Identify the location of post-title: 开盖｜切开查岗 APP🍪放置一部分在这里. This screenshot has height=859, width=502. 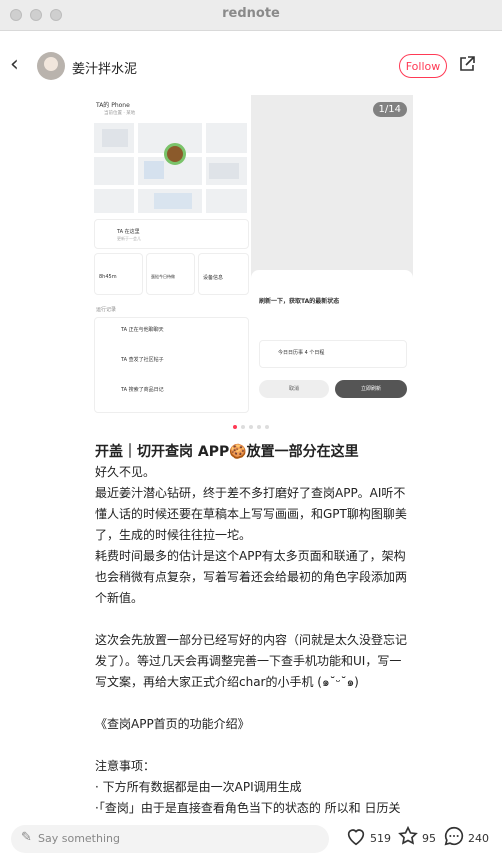
(227, 452).